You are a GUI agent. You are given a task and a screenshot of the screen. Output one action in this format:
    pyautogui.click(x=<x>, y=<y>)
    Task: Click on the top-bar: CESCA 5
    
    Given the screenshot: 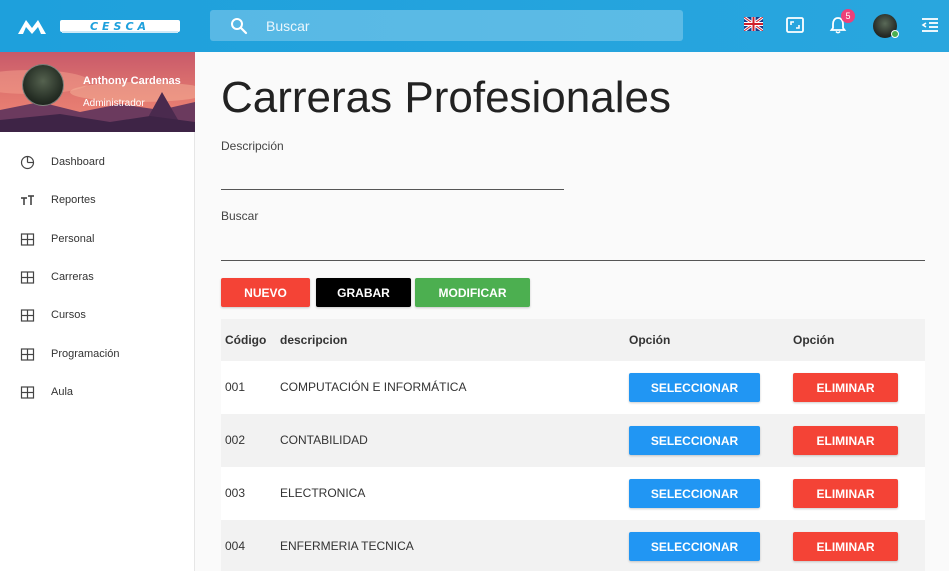 What is the action you would take?
    pyautogui.click(x=474, y=26)
    